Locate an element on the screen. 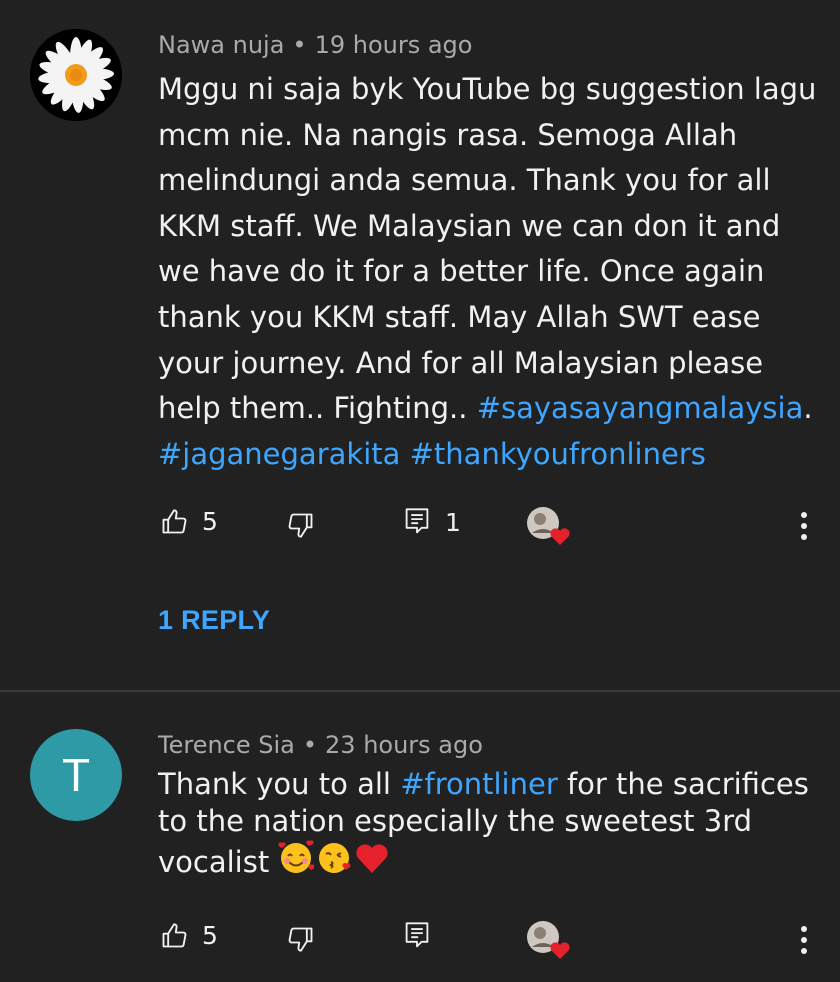 This screenshot has height=982, width=840. avatar-daisy is located at coordinates (76, 75).